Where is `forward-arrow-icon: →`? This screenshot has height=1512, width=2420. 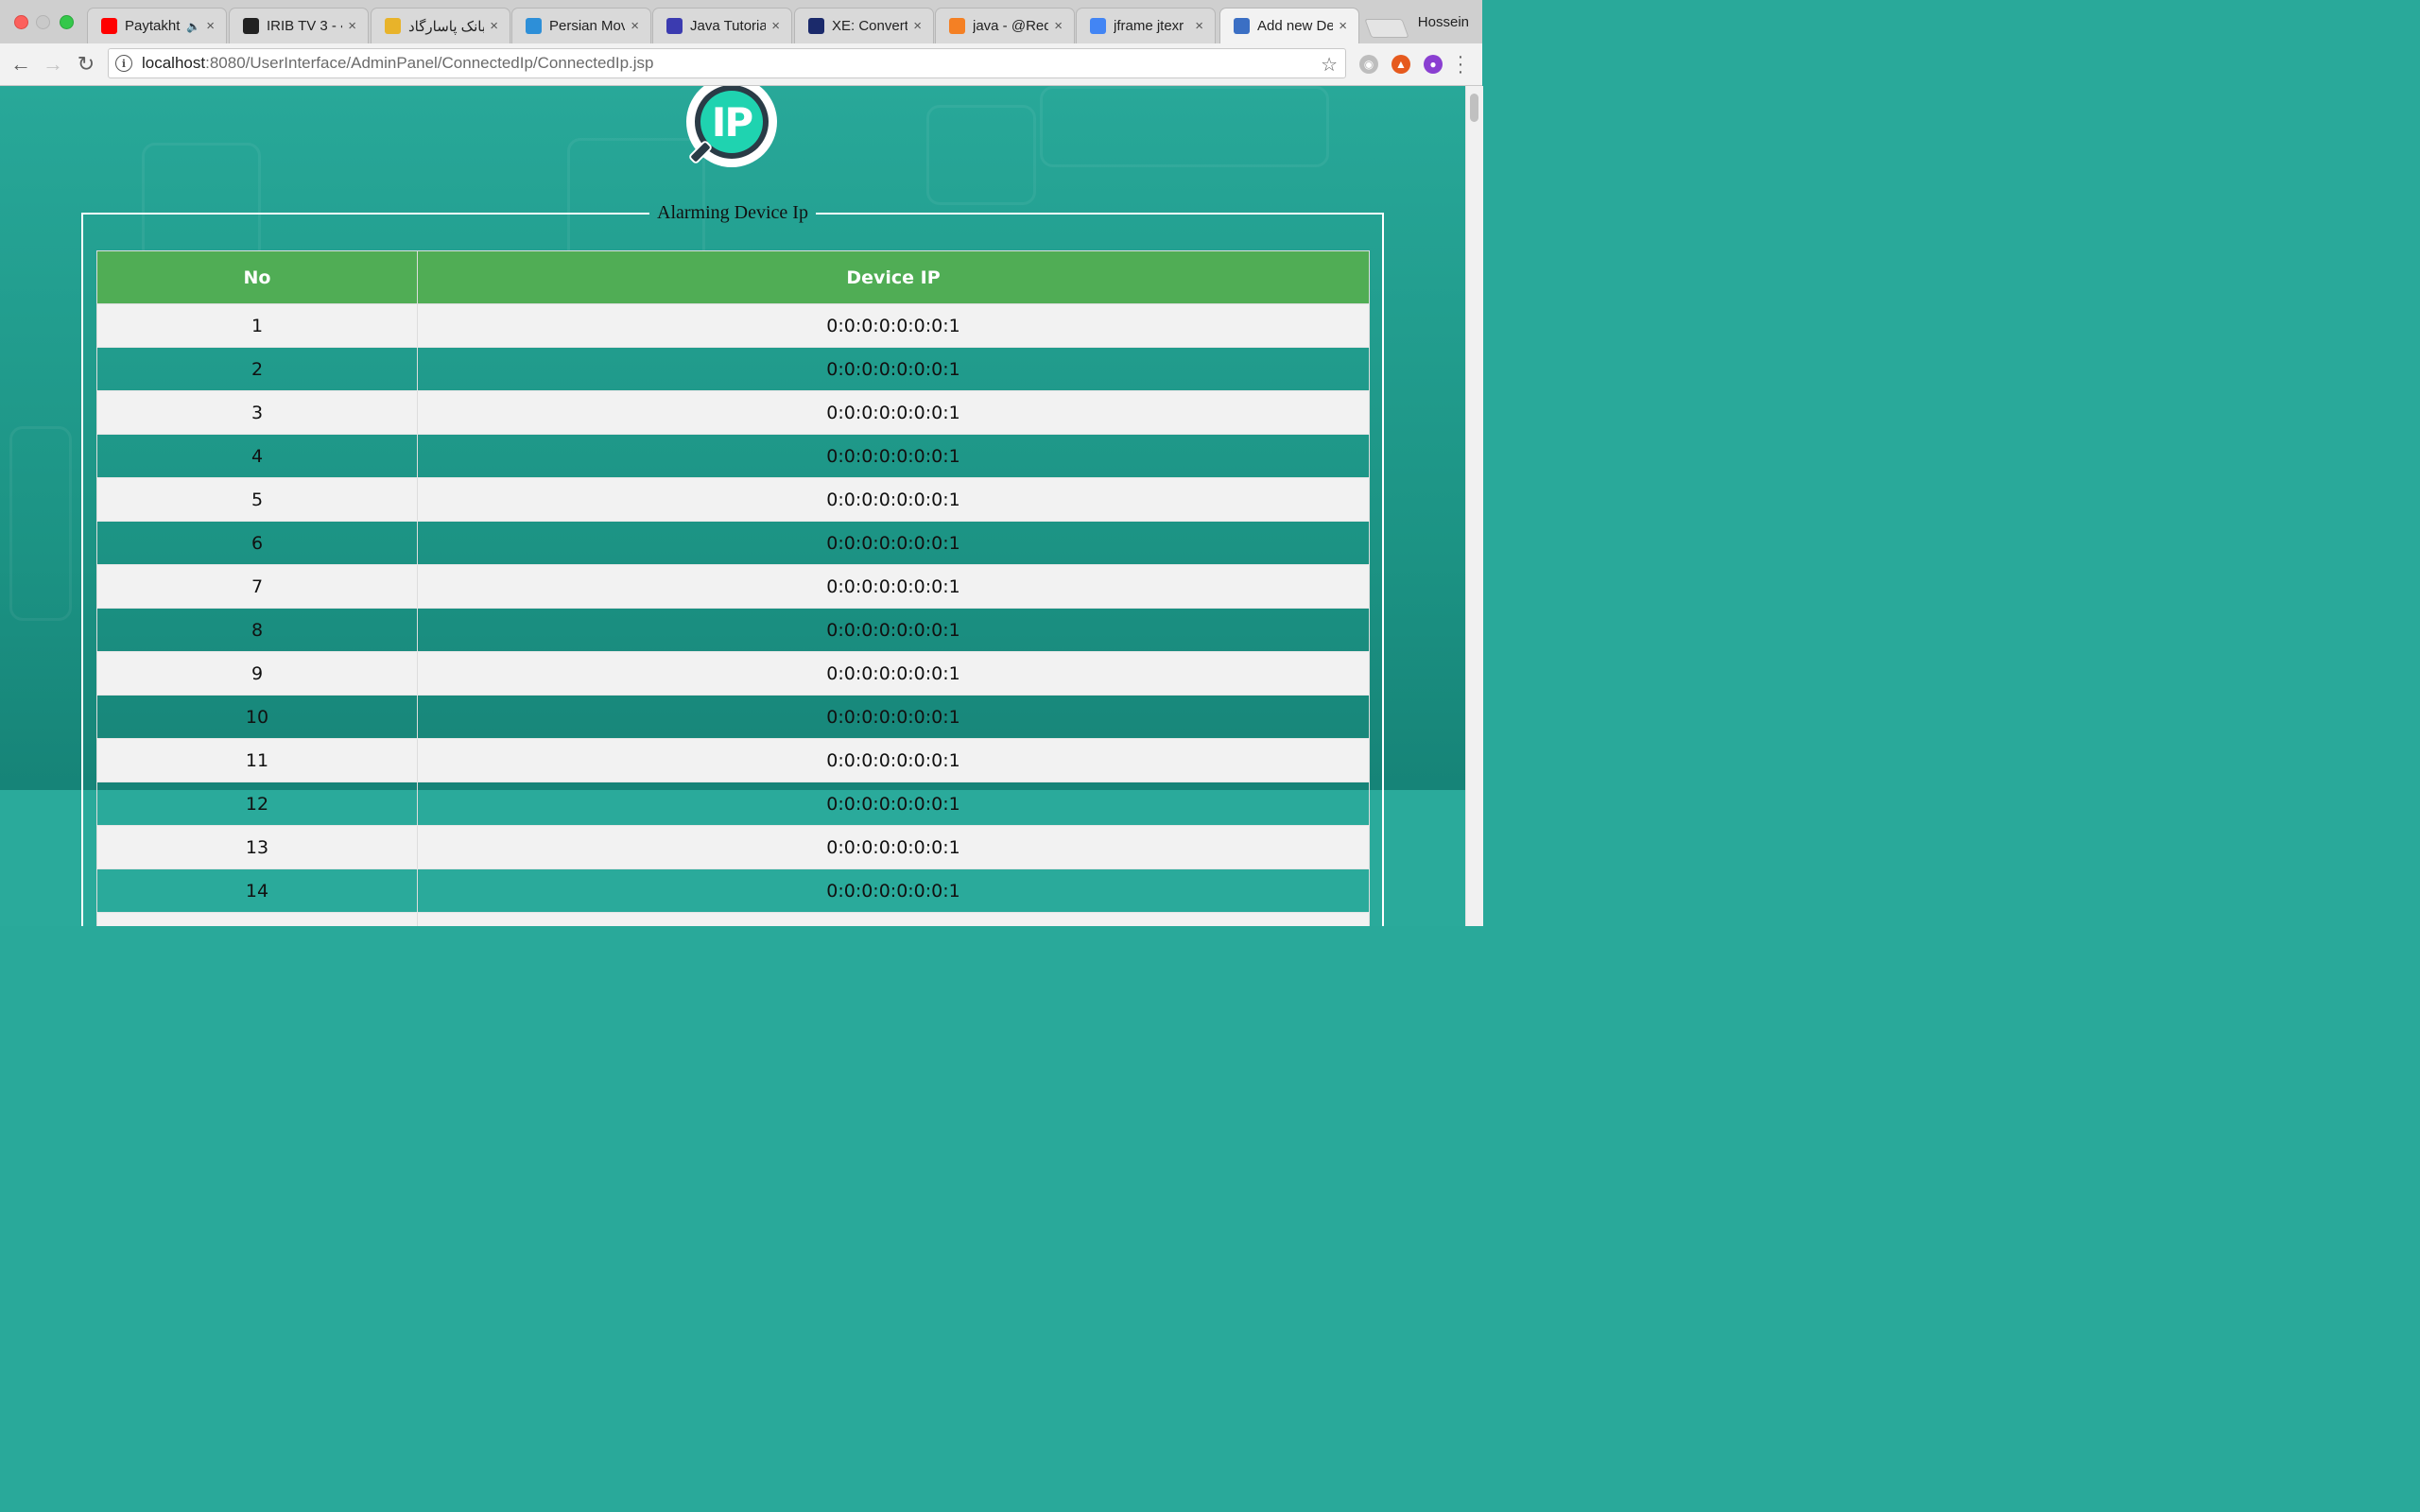
forward-arrow-icon: → is located at coordinates (53, 64).